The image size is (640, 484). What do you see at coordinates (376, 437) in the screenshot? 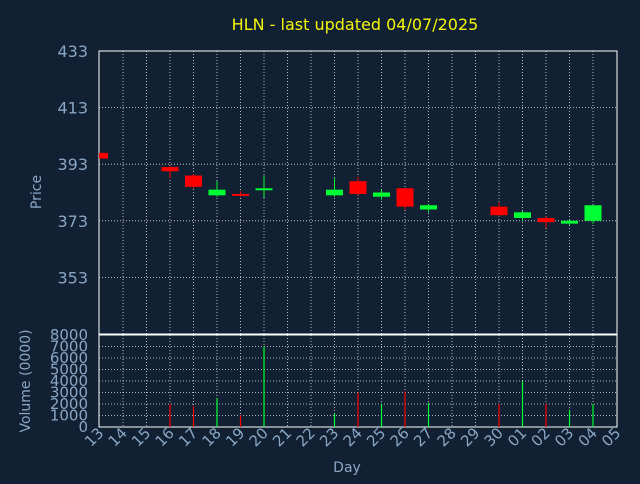
I see `day-tick-label: 25` at bounding box center [376, 437].